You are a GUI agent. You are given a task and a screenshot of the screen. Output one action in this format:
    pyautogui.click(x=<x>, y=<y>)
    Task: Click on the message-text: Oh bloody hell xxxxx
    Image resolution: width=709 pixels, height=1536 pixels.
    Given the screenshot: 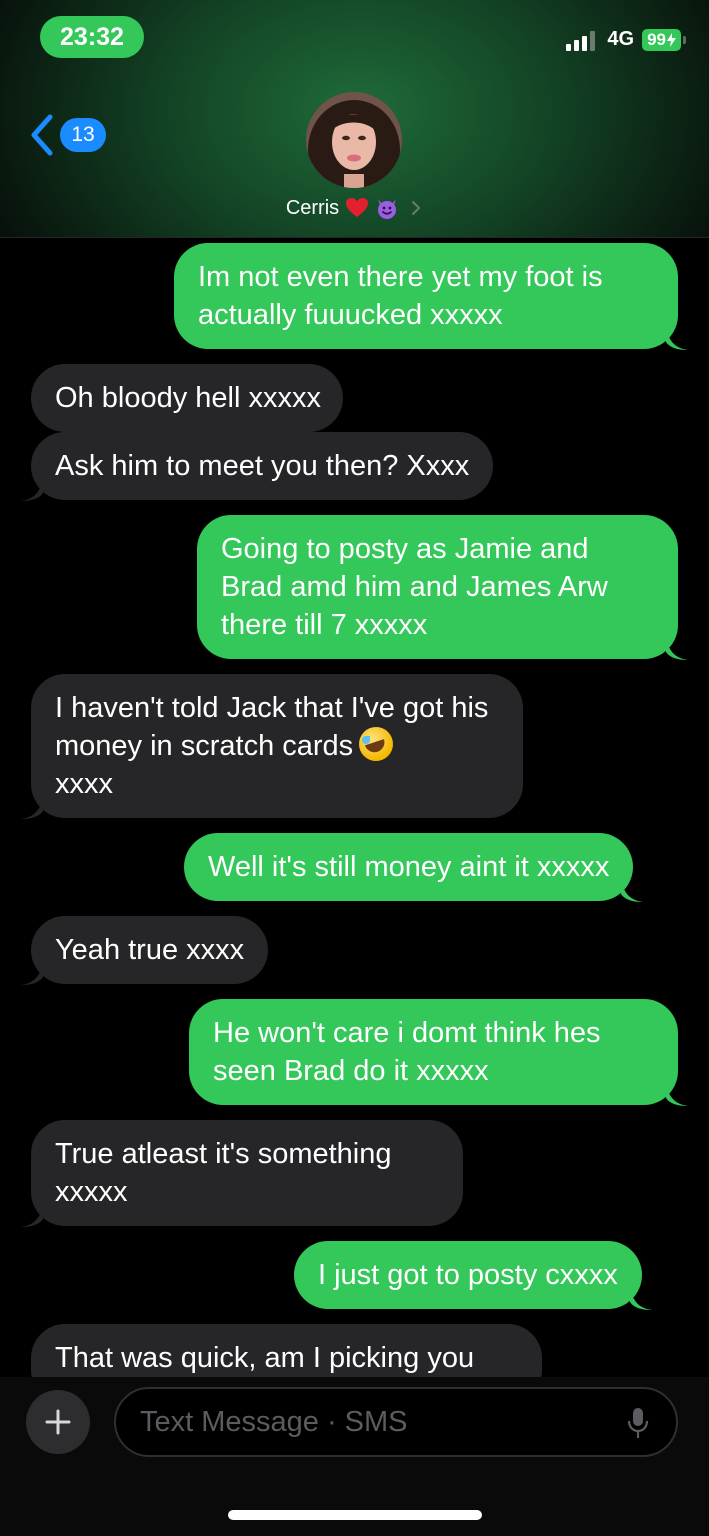 What is the action you would take?
    pyautogui.click(x=188, y=398)
    